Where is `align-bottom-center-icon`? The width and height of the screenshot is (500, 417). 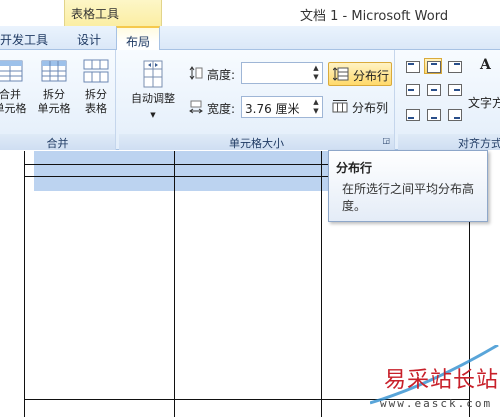
align-bottom-center-icon is located at coordinates (434, 115).